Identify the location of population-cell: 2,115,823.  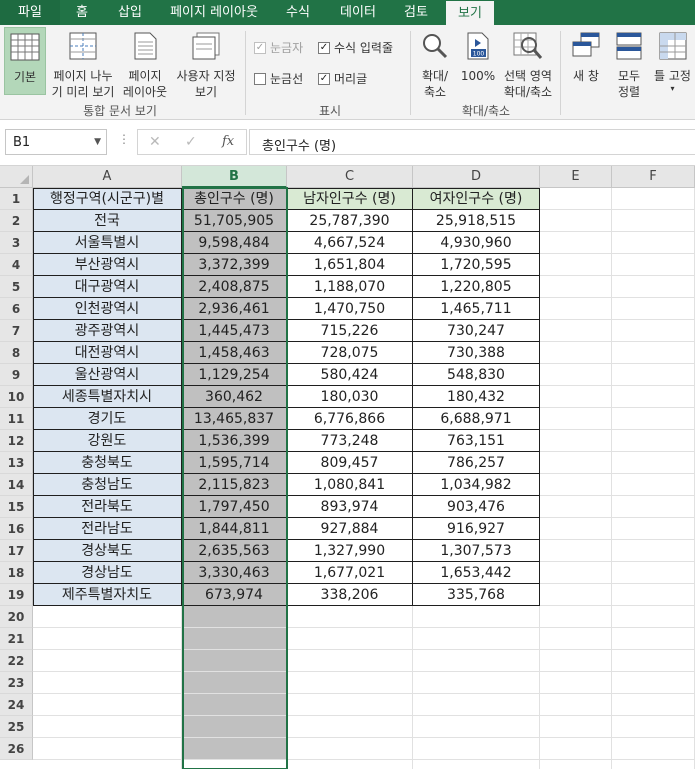
(234, 485).